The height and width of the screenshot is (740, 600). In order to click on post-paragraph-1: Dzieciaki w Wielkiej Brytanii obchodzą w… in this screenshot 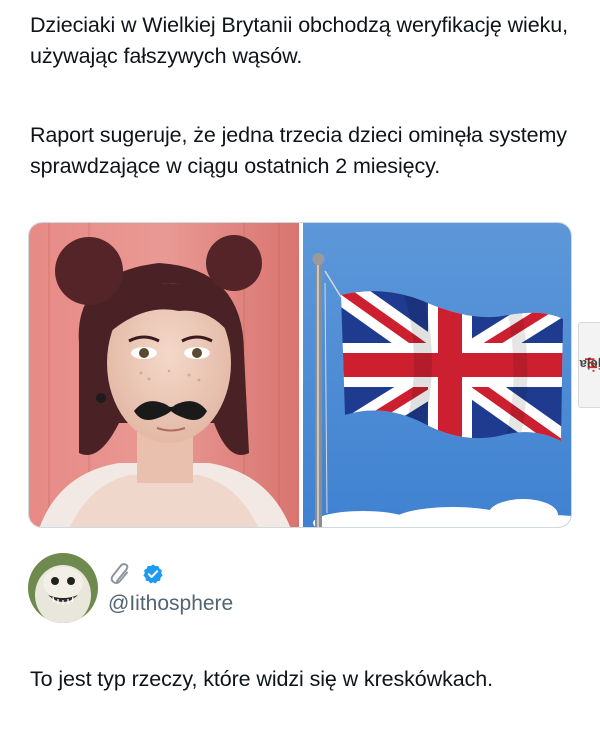, I will do `click(299, 40)`.